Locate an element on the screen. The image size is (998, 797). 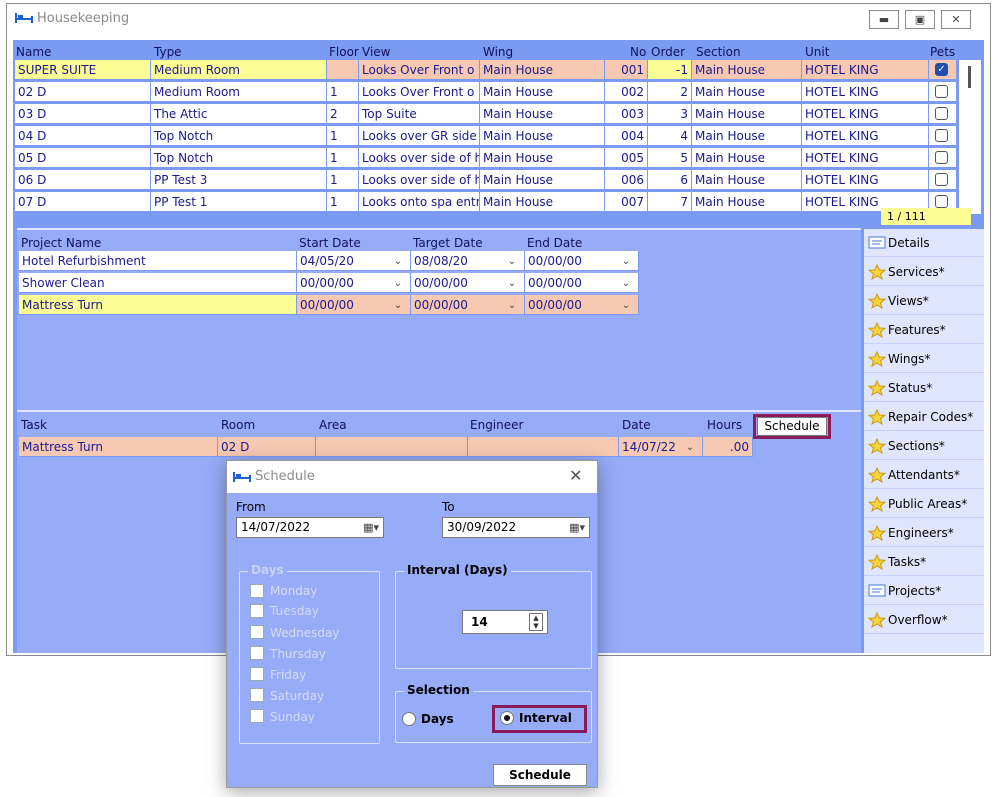
days-radio is located at coordinates (409, 719).